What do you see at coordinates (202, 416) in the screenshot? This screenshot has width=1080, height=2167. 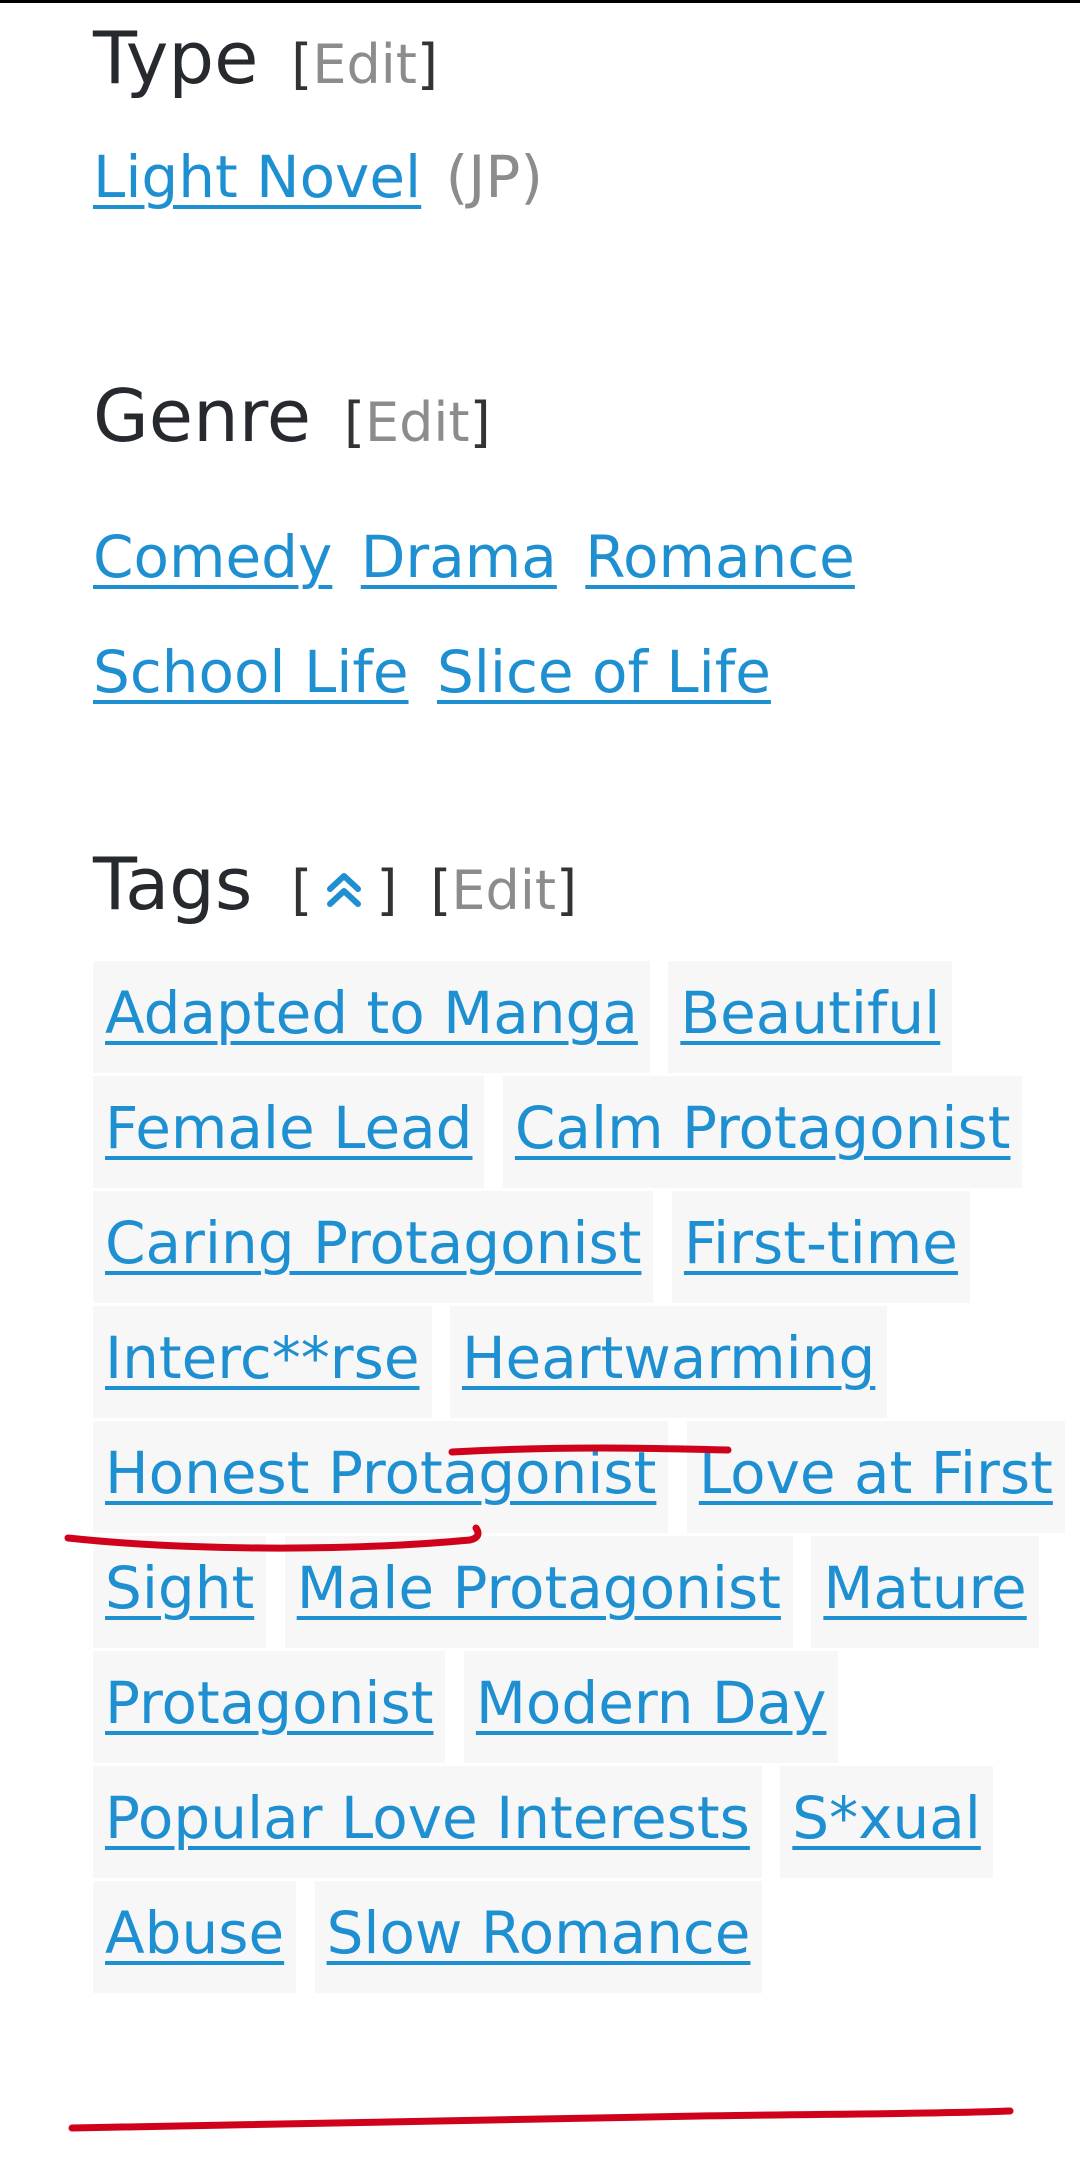 I see `genre-heading-title: Genre` at bounding box center [202, 416].